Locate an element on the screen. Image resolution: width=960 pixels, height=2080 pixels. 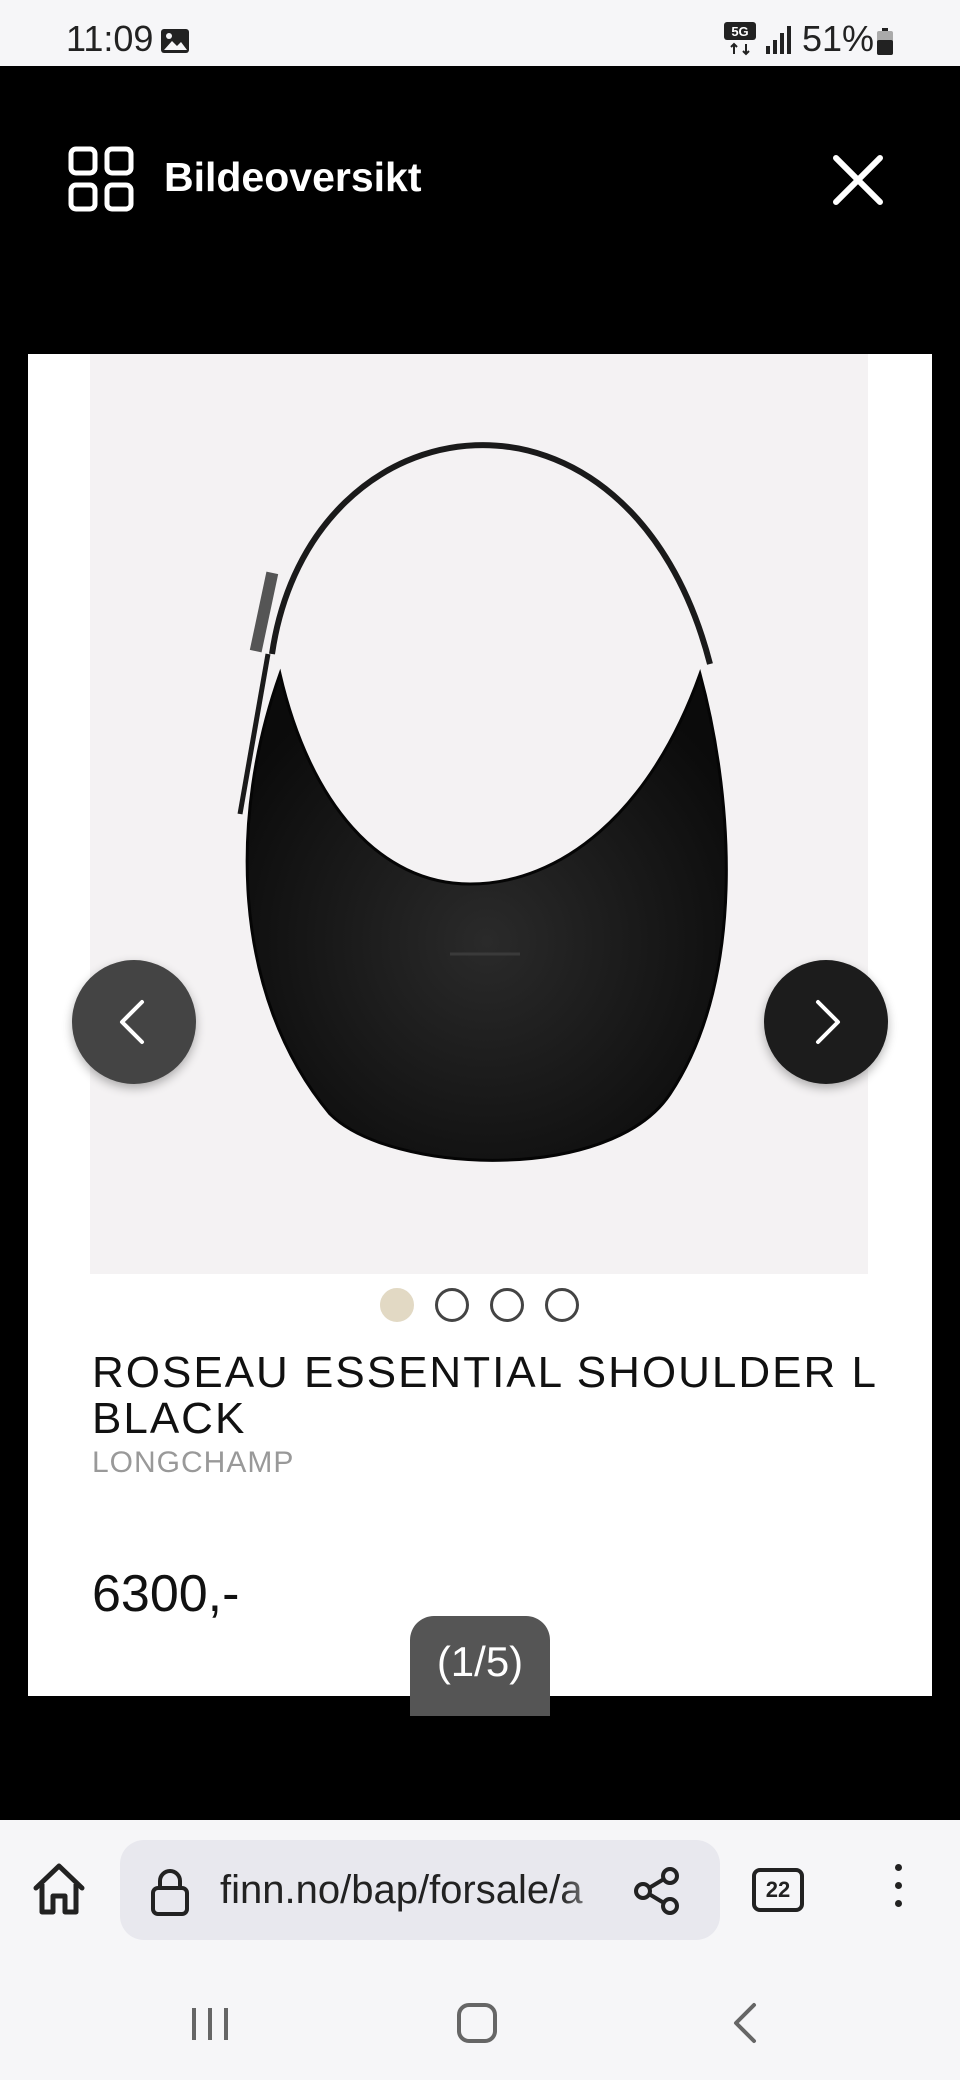
url-text: finn.no/bap/forsale/a is located at coordinates (420, 1890).